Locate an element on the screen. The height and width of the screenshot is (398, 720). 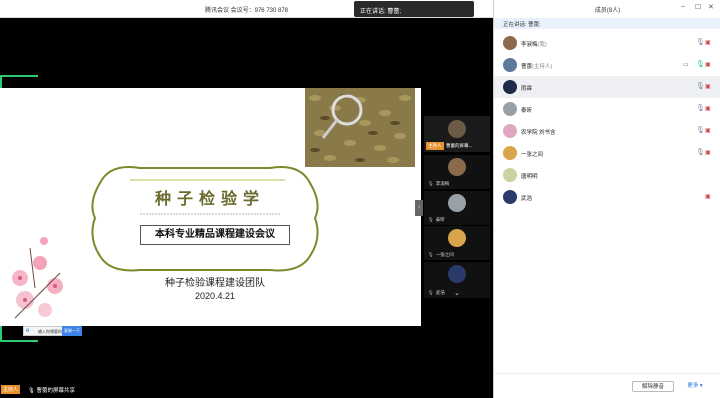
tile-name: 🎙 一张之间 is located at coordinates (441, 254).